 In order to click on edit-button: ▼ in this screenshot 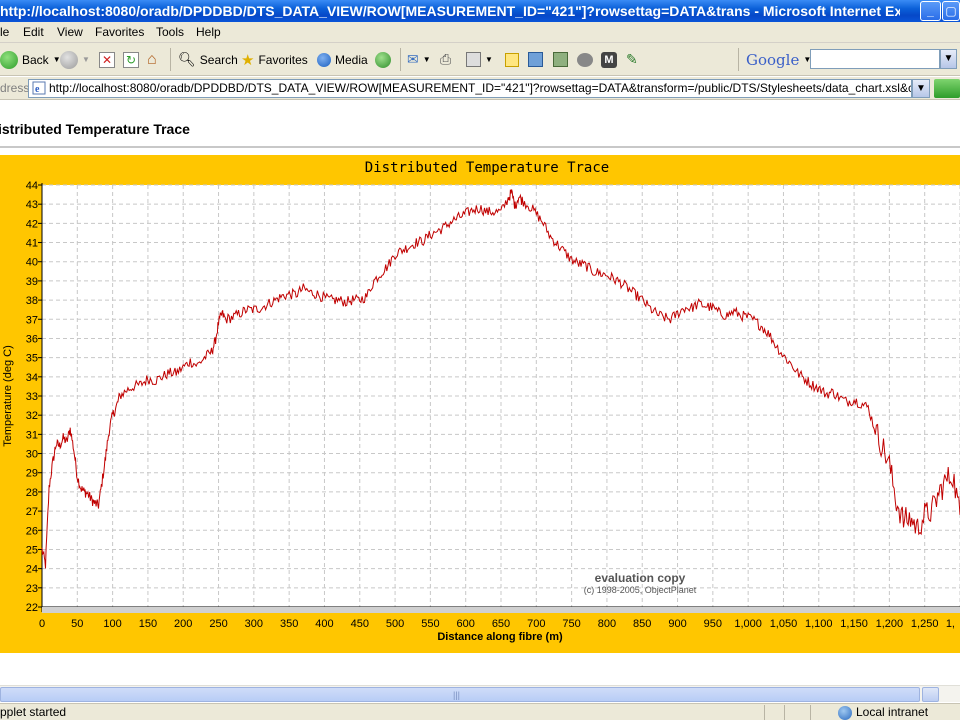, I will do `click(479, 59)`.